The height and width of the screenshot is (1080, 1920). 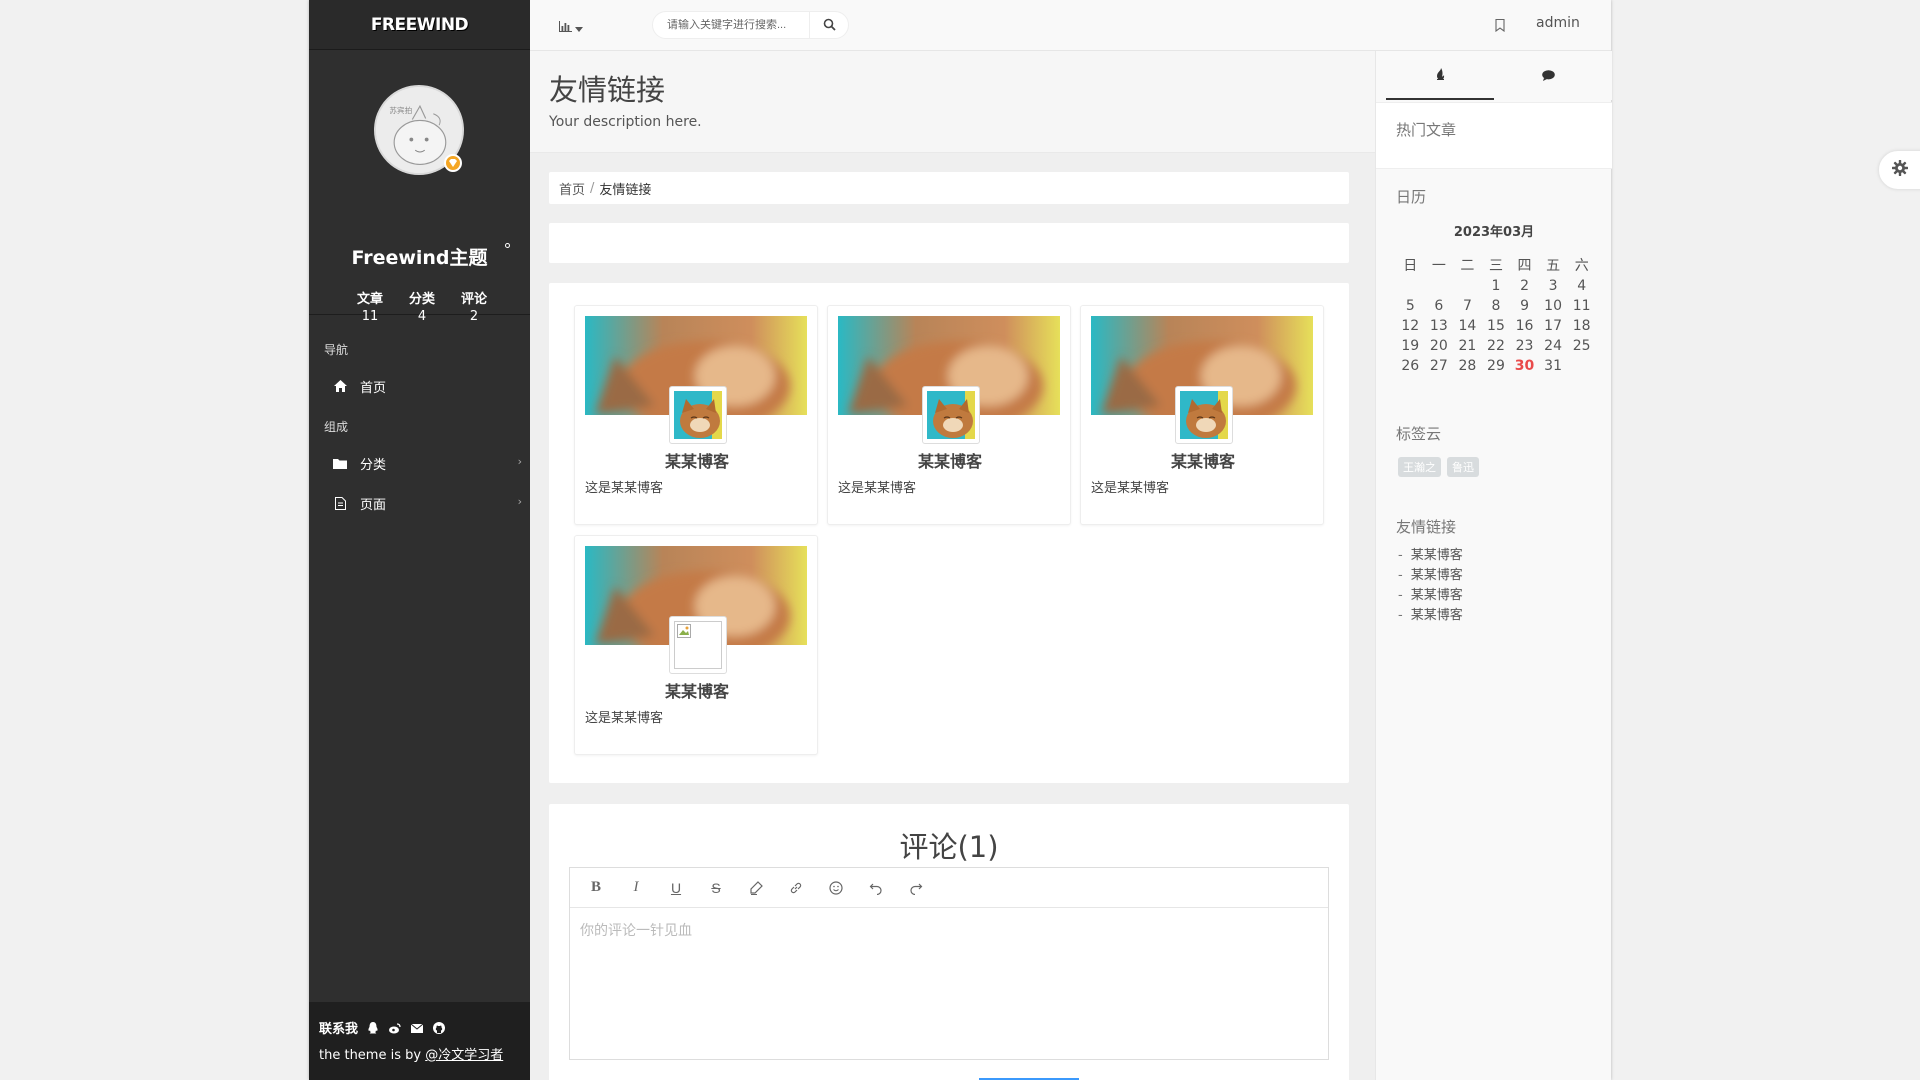 I want to click on stat-categories: 分类 4, so click(x=422, y=308).